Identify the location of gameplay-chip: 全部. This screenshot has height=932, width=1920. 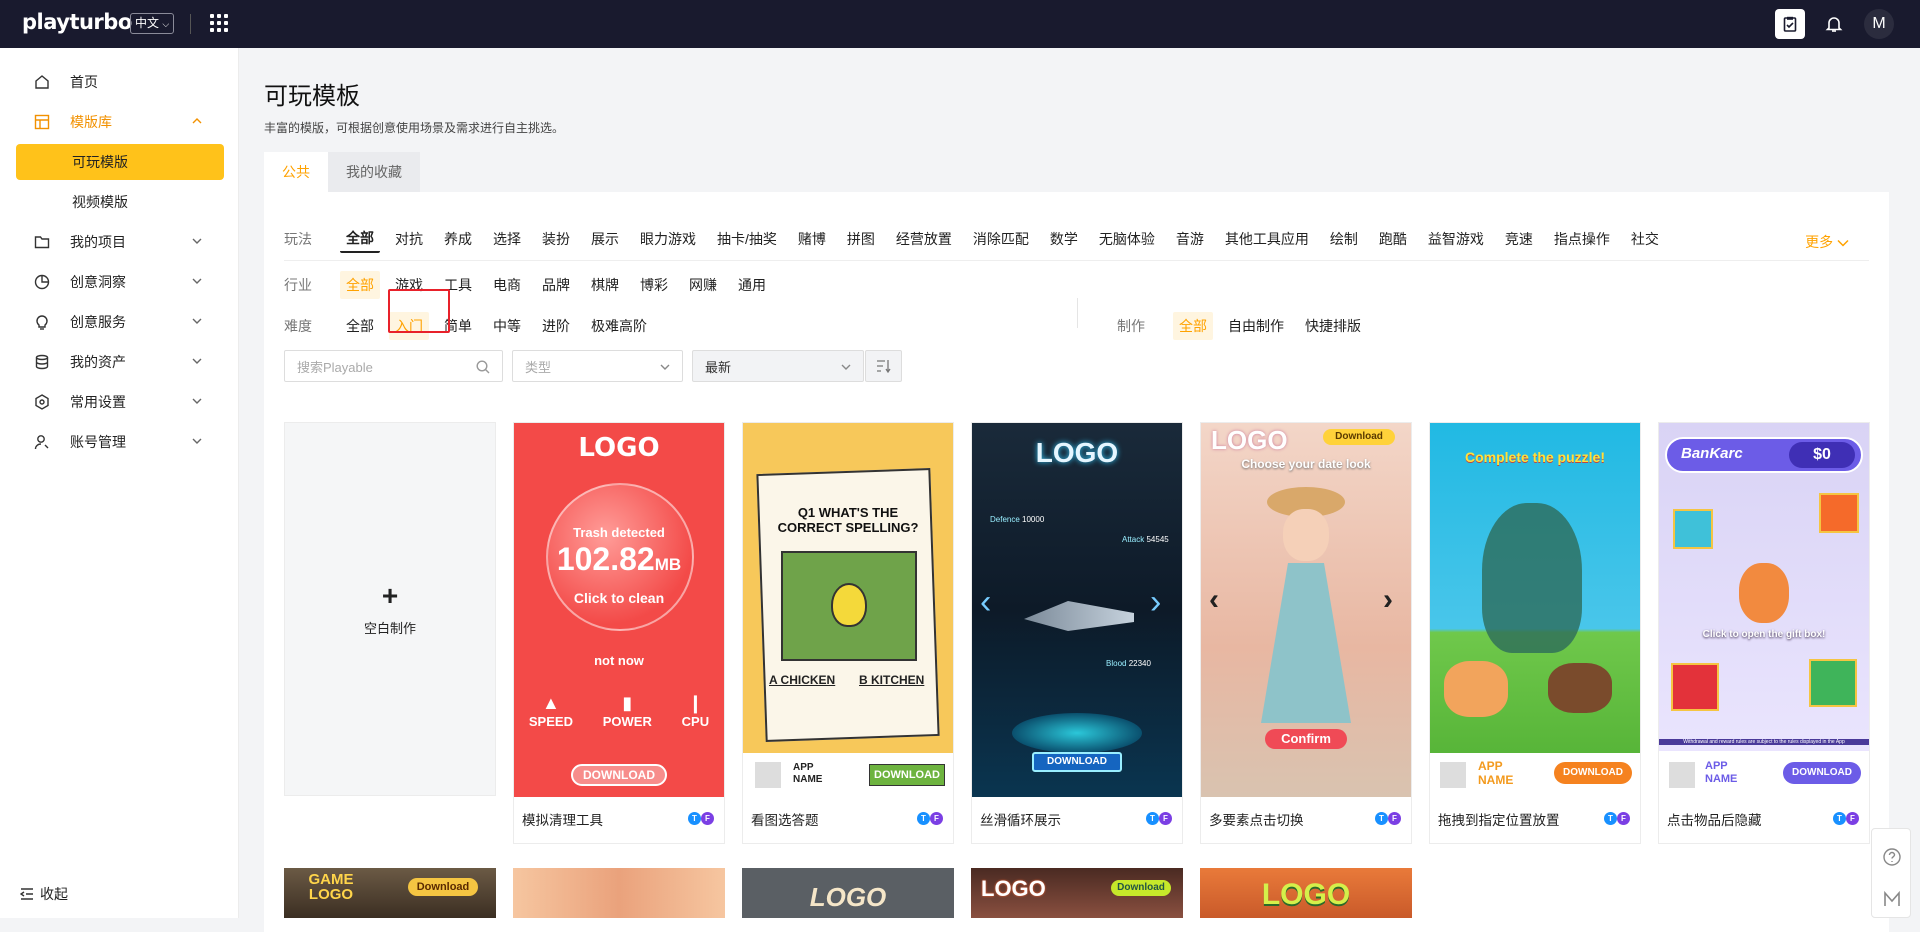
(360, 238).